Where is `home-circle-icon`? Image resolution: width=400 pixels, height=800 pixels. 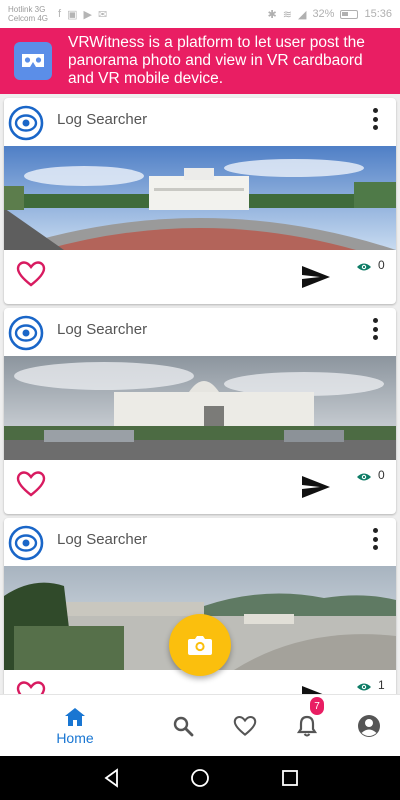 home-circle-icon is located at coordinates (200, 778).